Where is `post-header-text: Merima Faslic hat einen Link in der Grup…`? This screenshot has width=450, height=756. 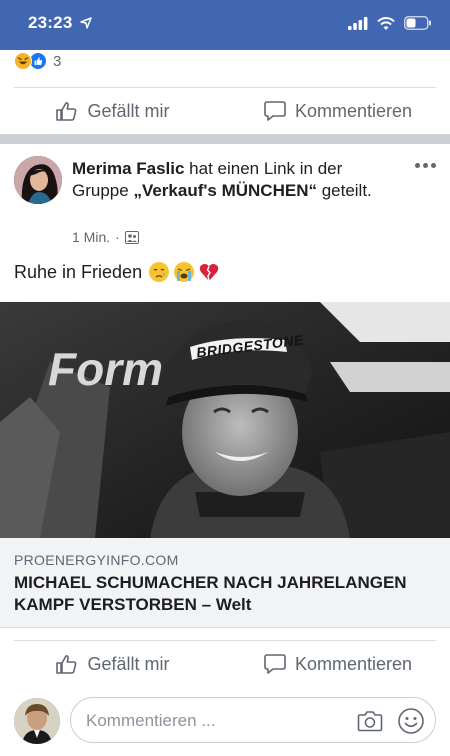
post-header-text: Merima Faslic hat einen Link in der Grup… is located at coordinates (232, 180).